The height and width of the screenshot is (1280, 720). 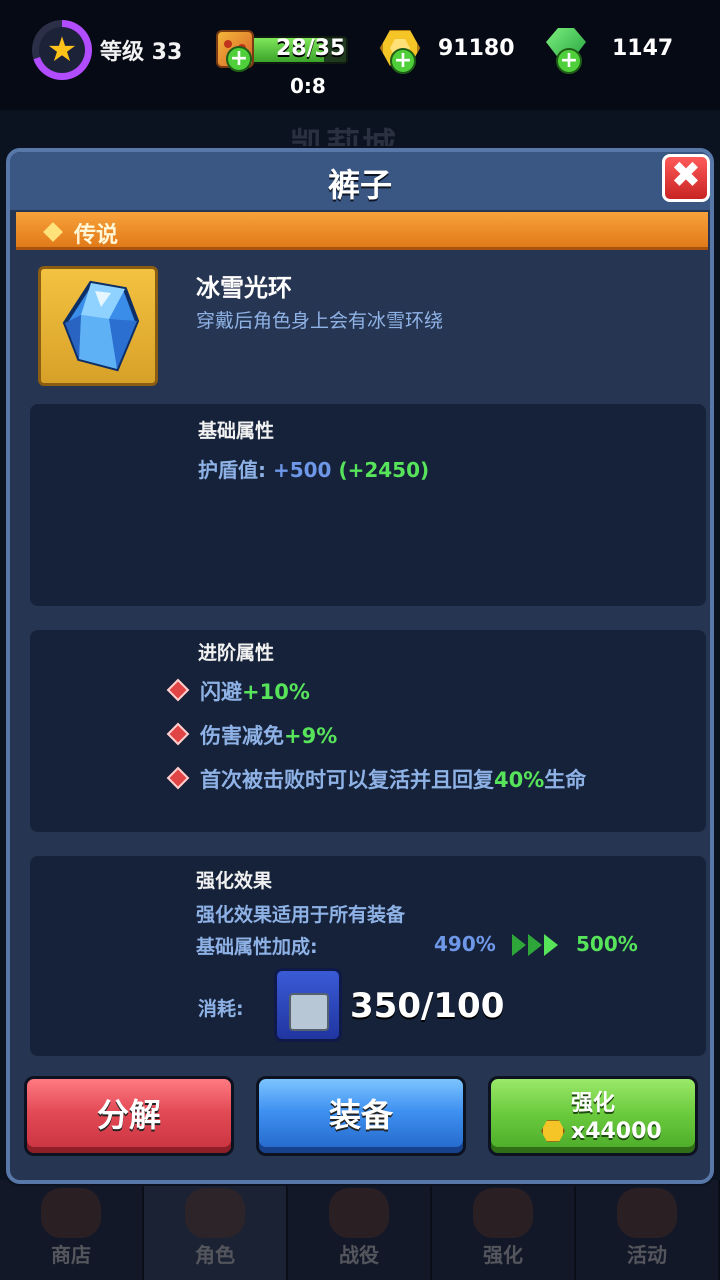 I want to click on bonus-to: 500%, so click(x=607, y=944).